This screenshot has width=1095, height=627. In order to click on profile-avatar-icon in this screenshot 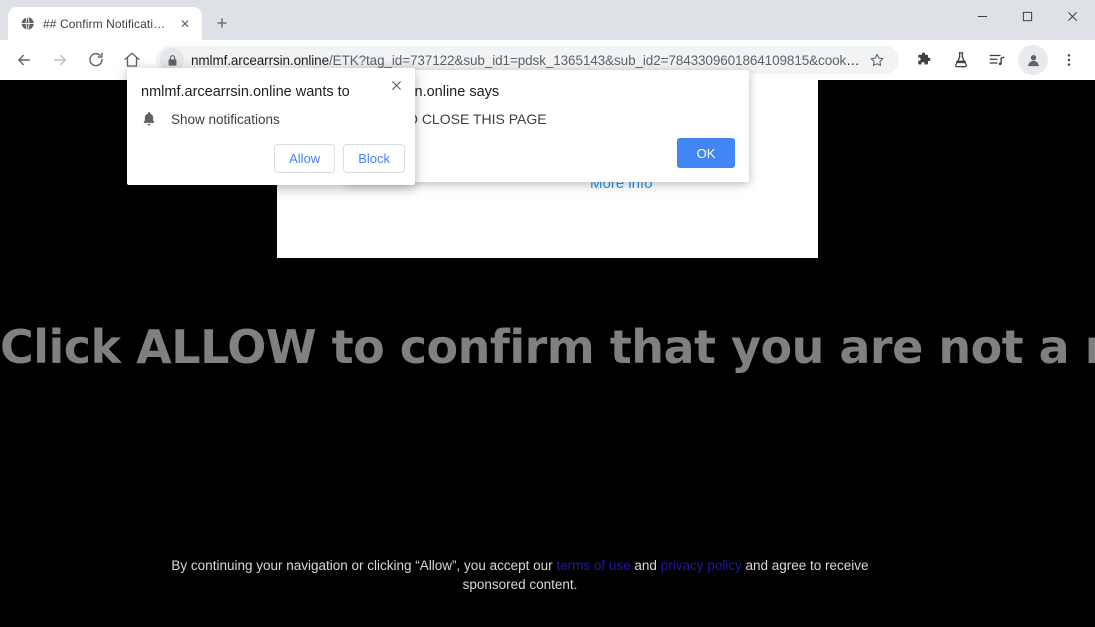, I will do `click(1033, 60)`.